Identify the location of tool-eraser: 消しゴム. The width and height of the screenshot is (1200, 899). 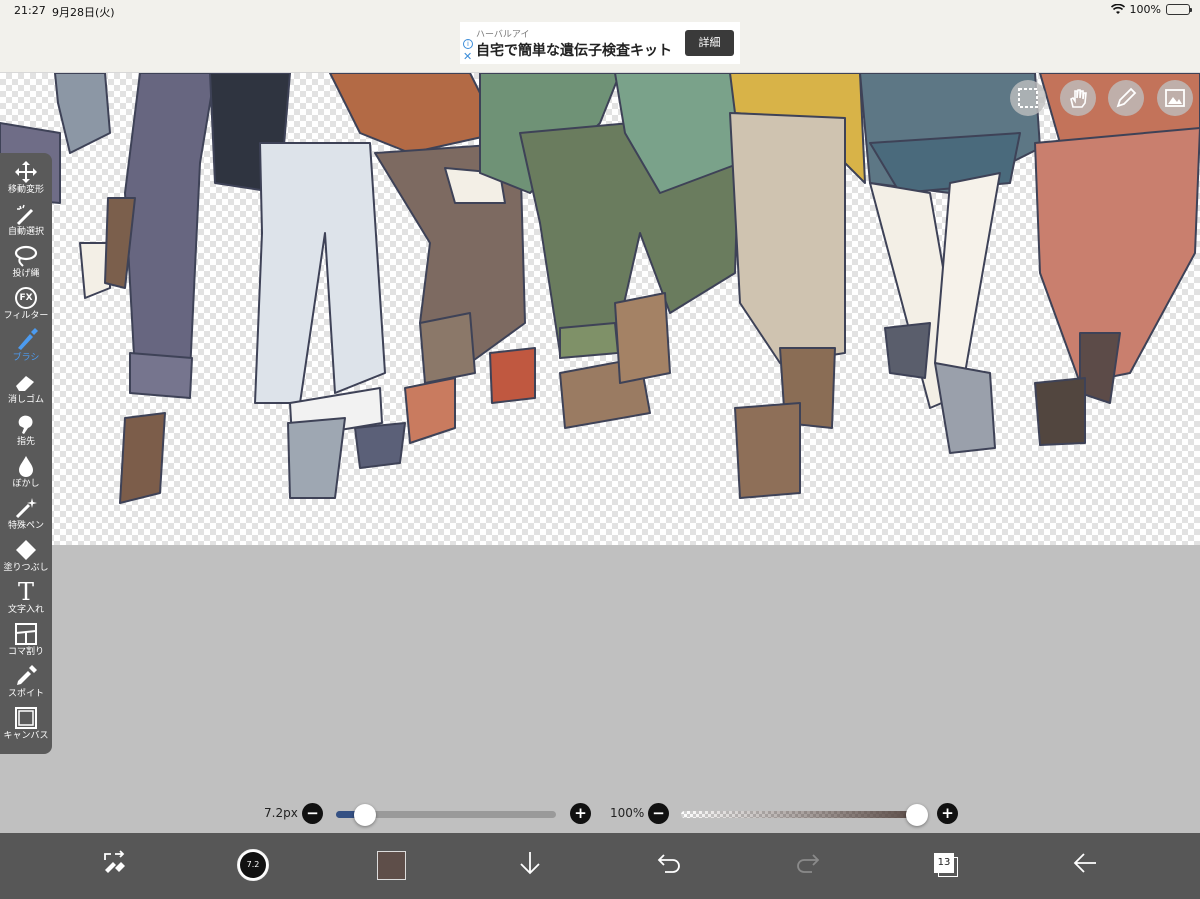
(26, 390).